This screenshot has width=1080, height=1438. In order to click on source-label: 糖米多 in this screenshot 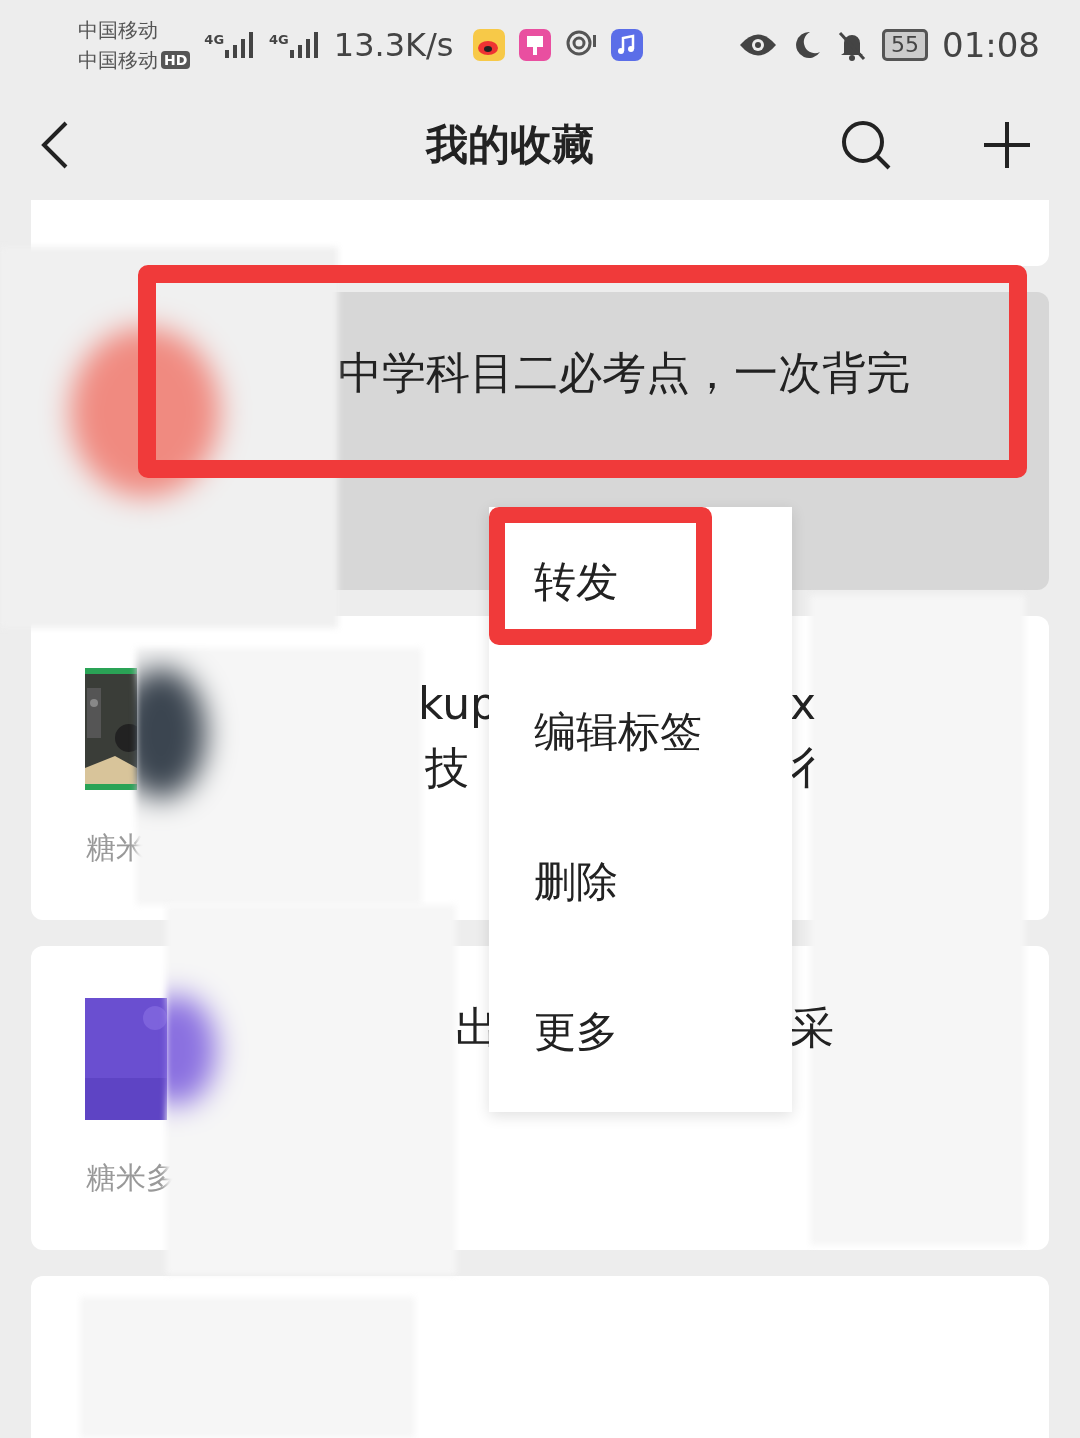, I will do `click(131, 1178)`.